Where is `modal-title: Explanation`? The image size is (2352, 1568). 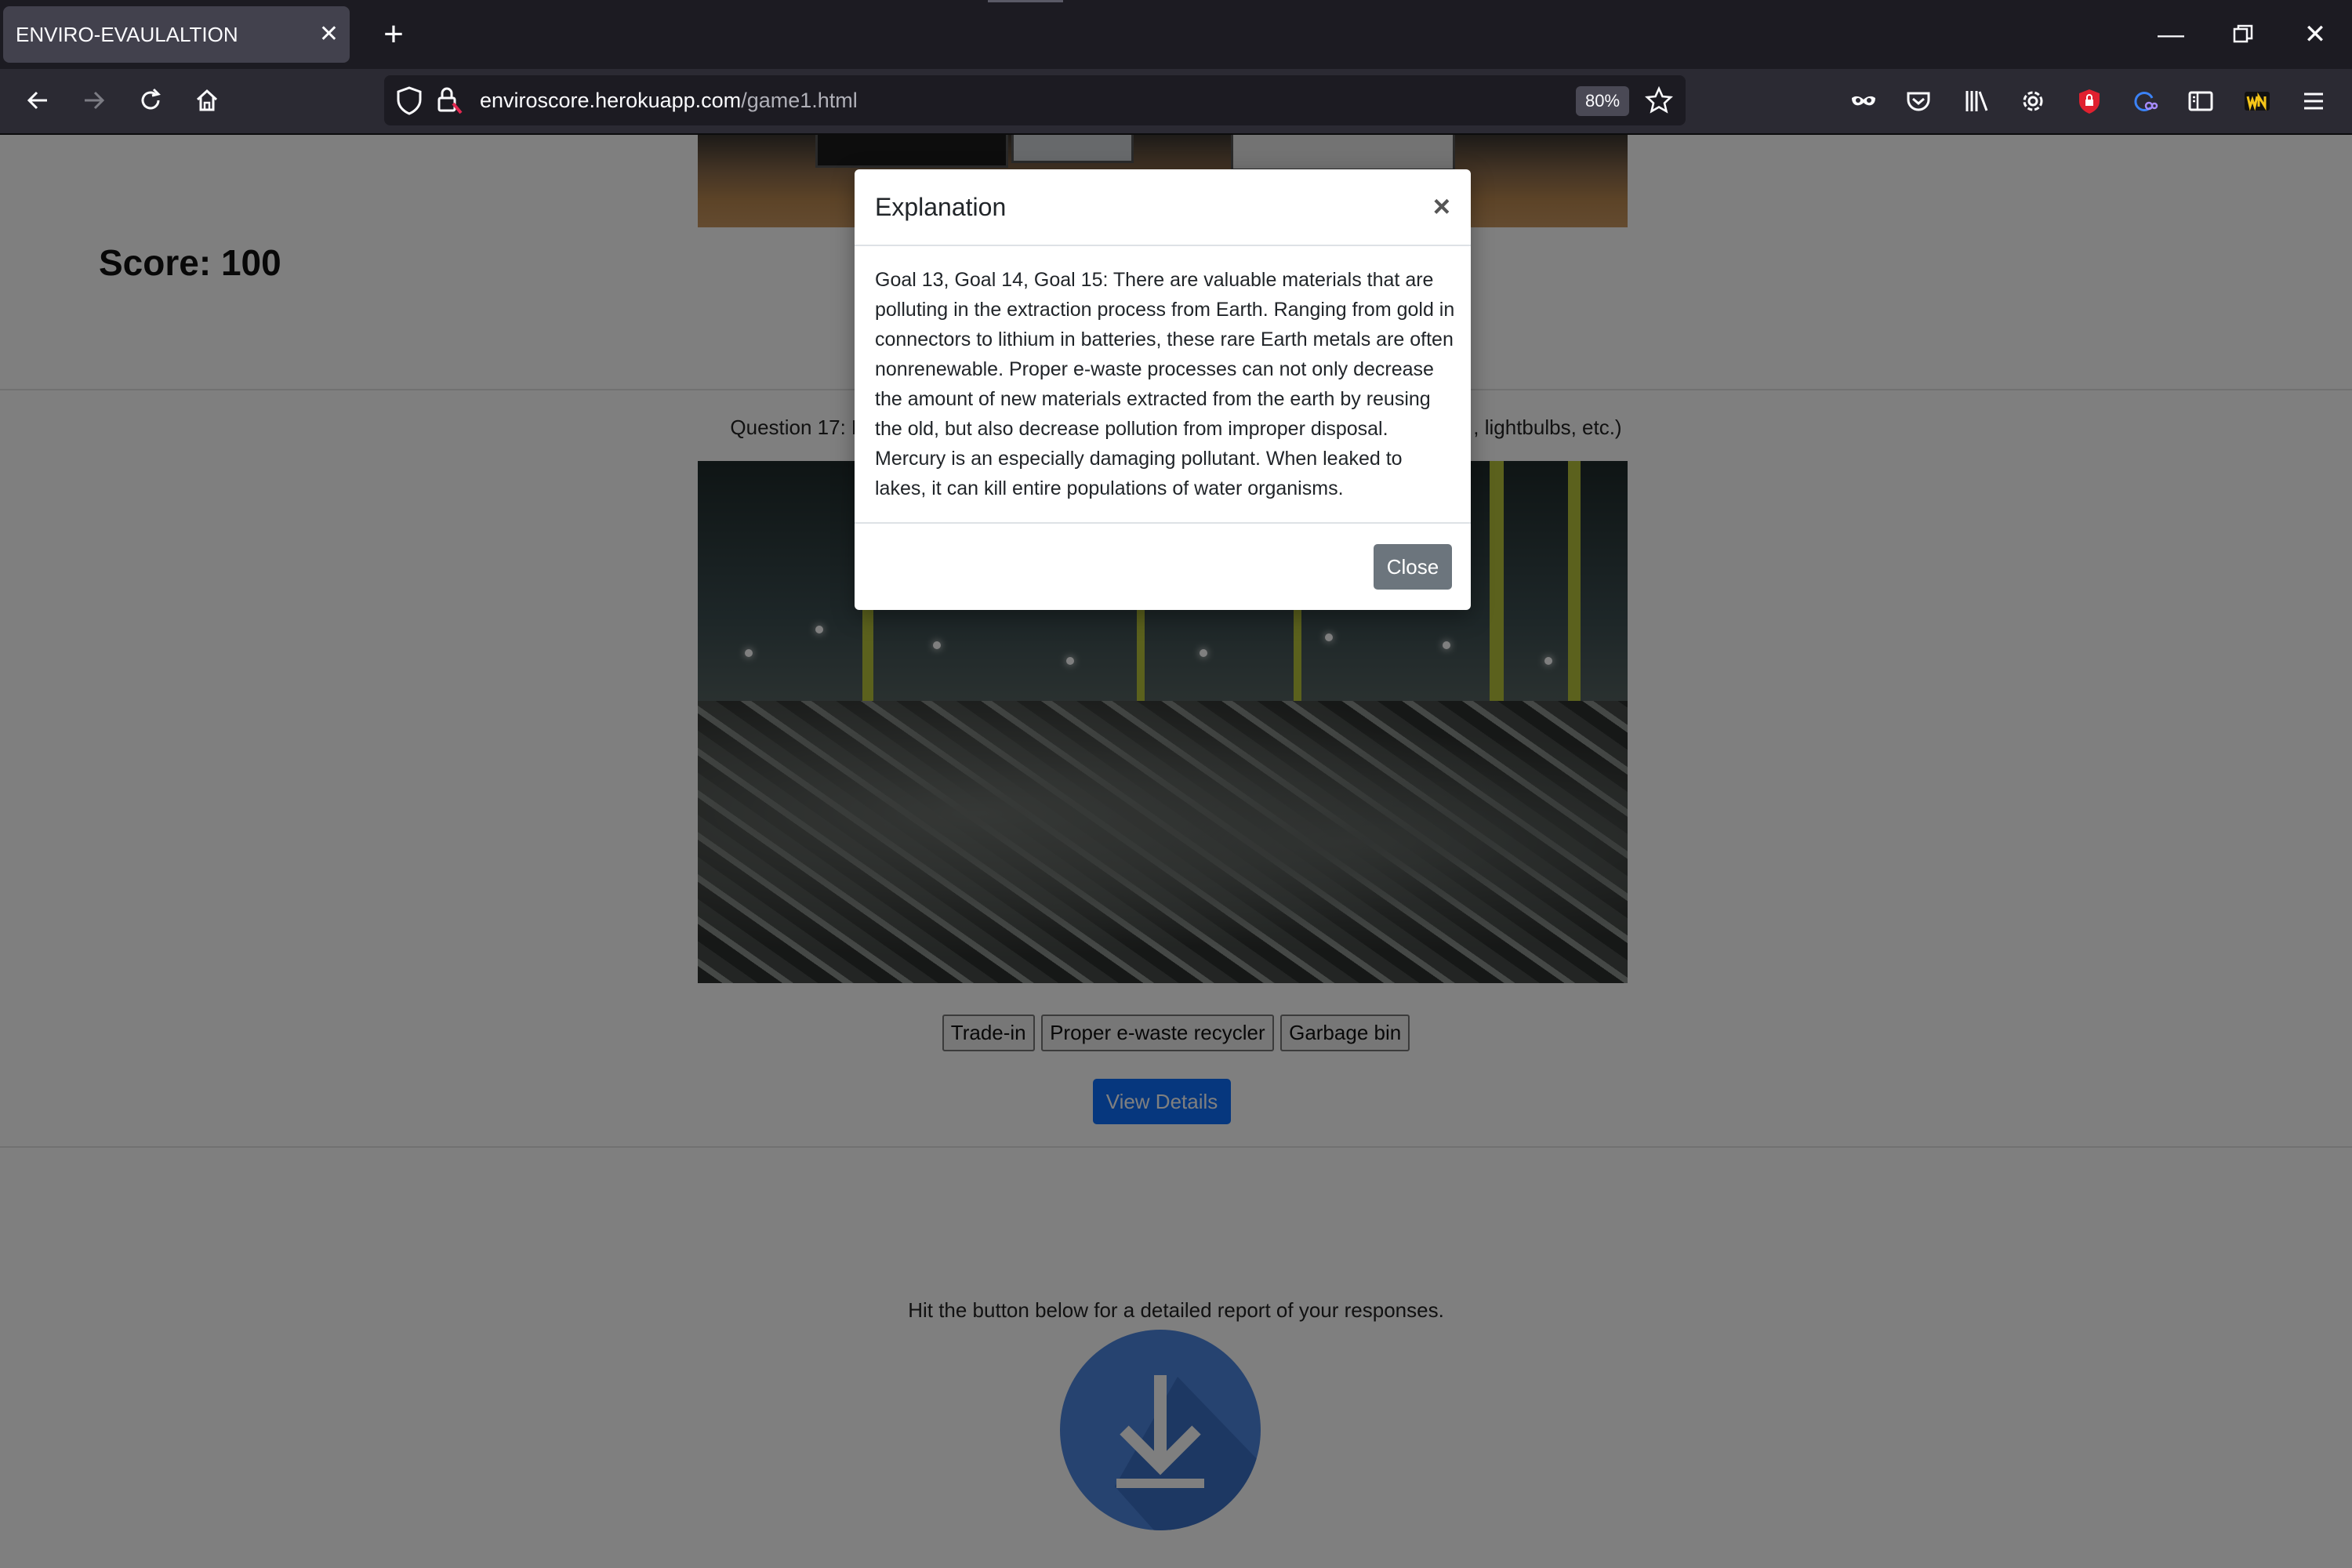
modal-title: Explanation is located at coordinates (941, 207).